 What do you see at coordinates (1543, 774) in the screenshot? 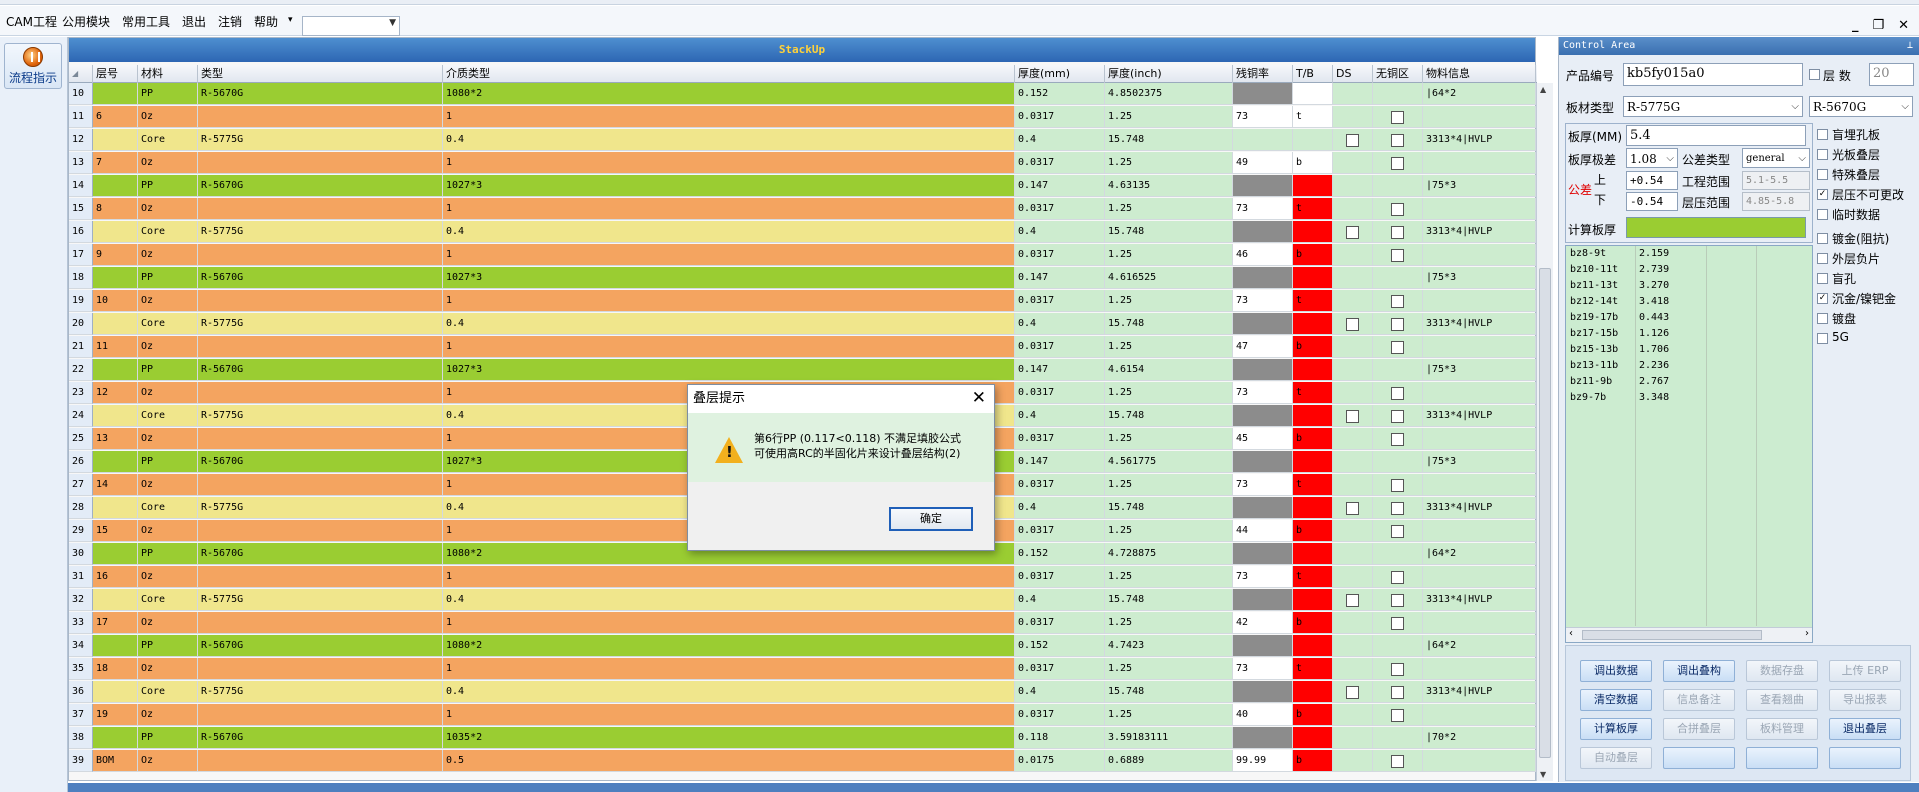
I see `scroll-down-icon: ▼` at bounding box center [1543, 774].